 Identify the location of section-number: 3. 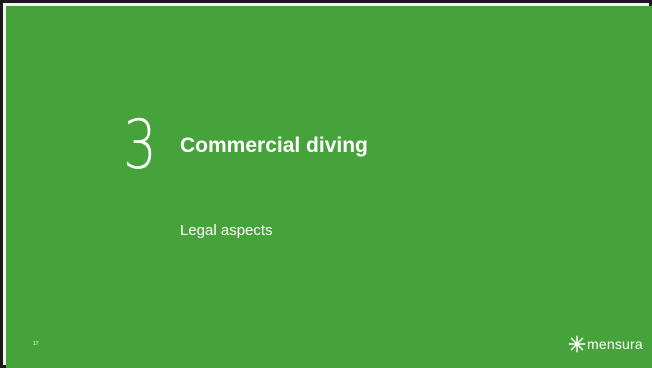
(140, 145).